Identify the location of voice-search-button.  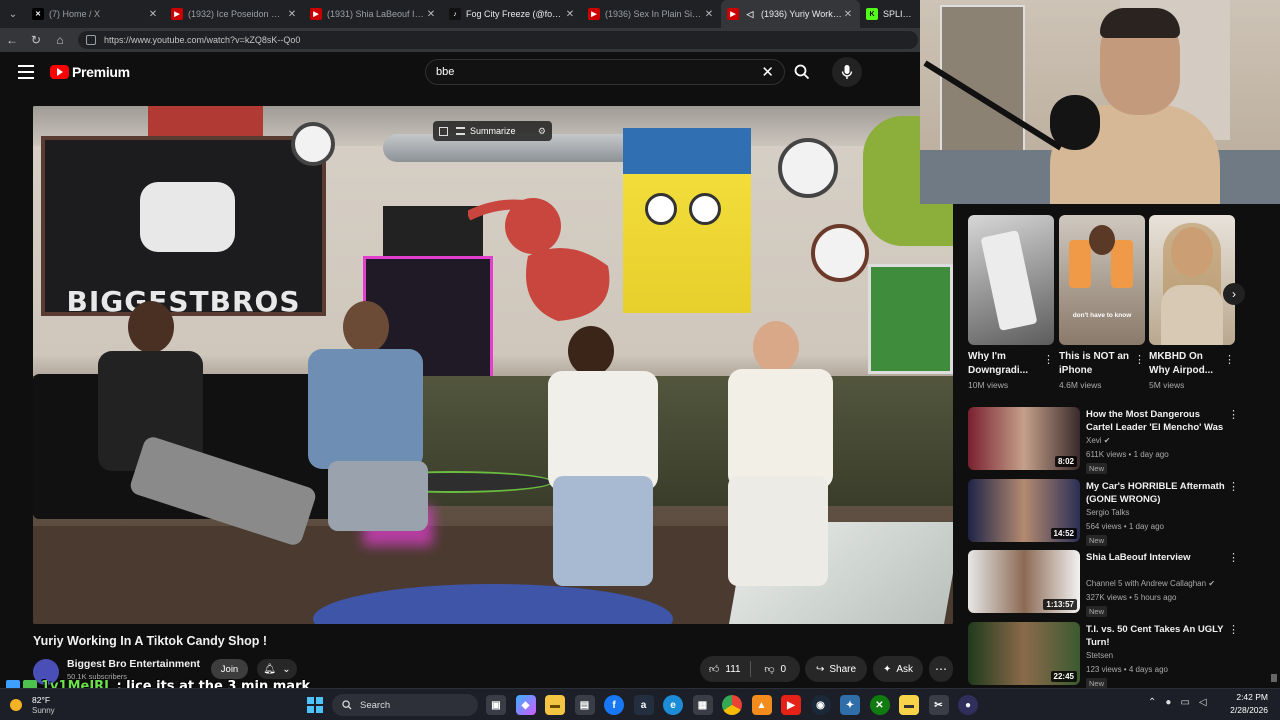
(847, 72).